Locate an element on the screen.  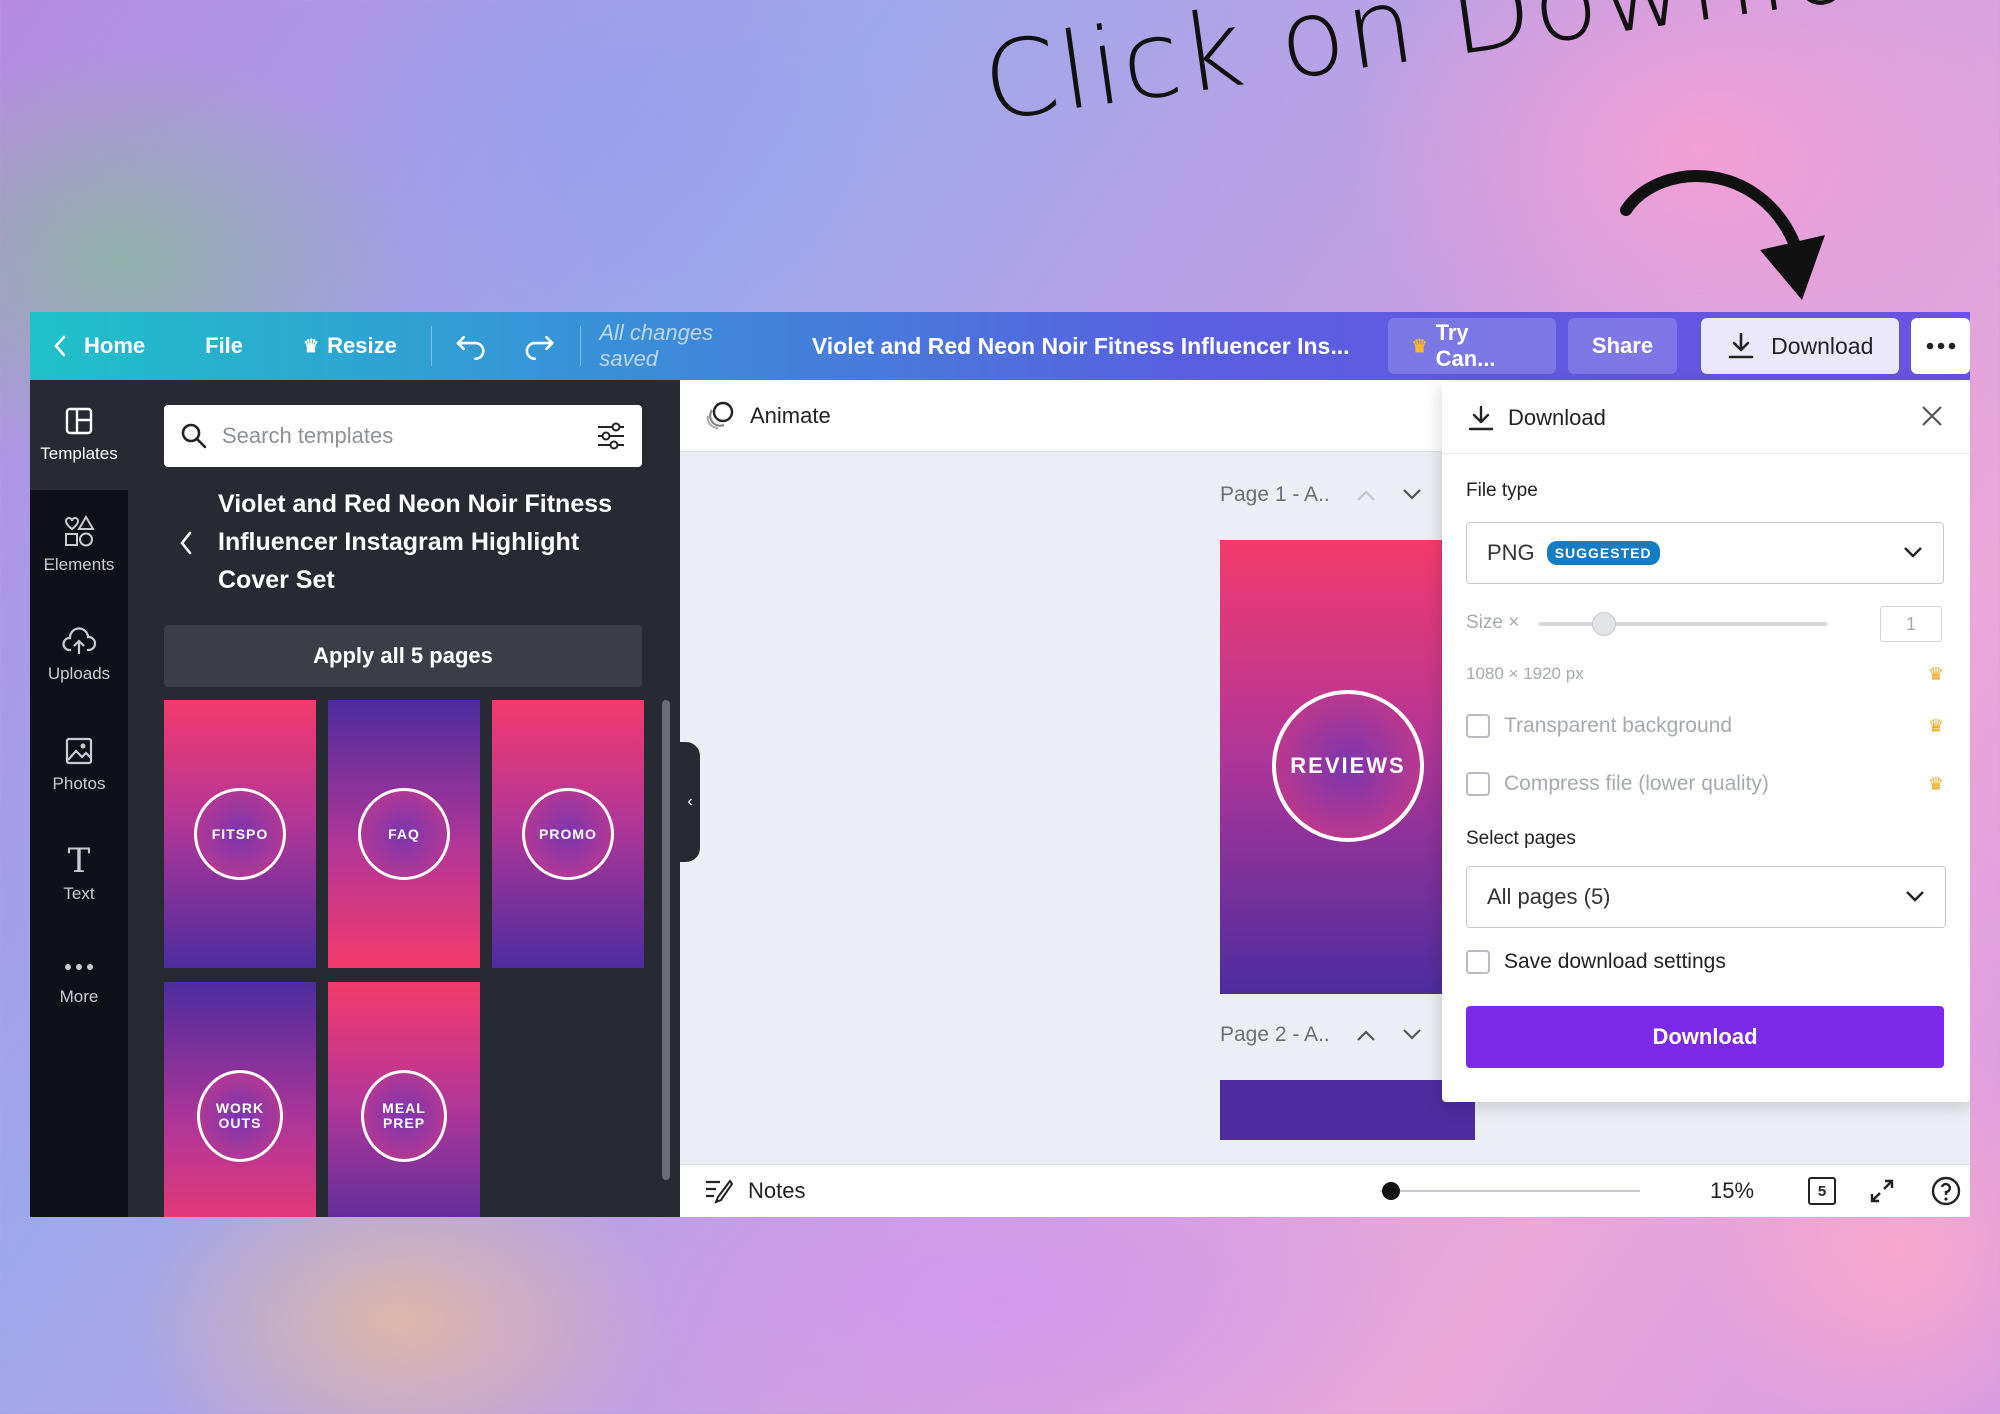
ellipsis-icon is located at coordinates (1941, 346).